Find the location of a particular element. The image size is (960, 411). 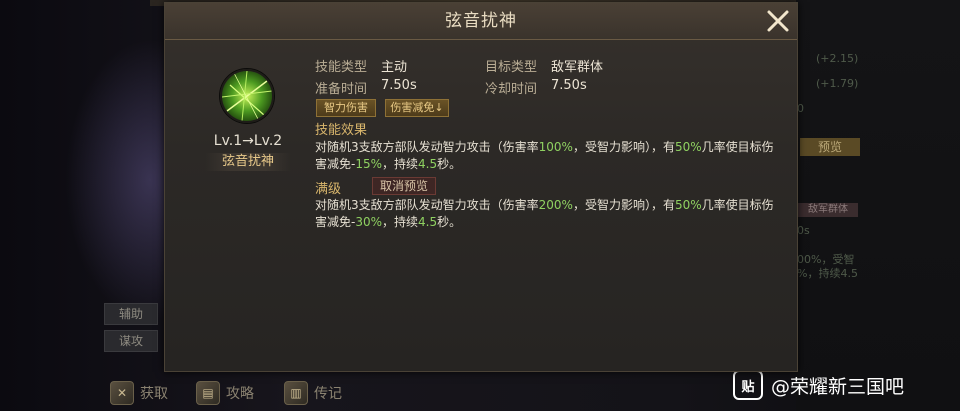

background-target-tag: 敌军群体 is located at coordinates (828, 210).